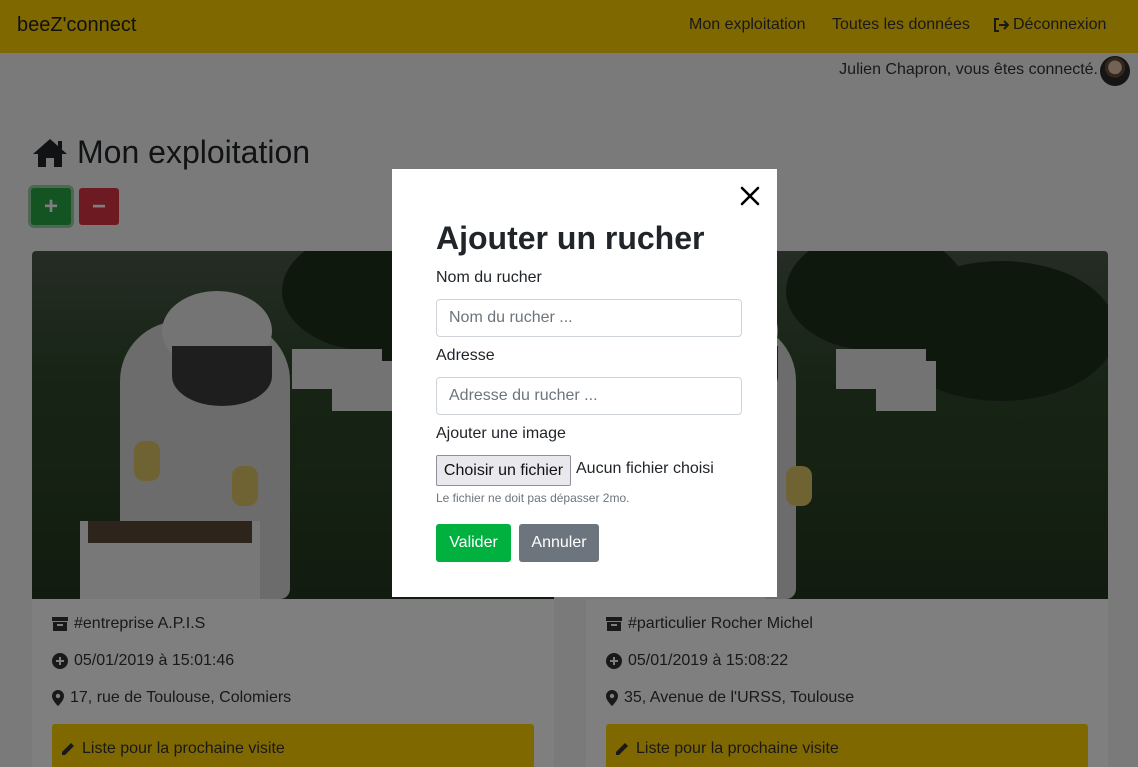 The width and height of the screenshot is (1138, 767). What do you see at coordinates (570, 238) in the screenshot?
I see `modal-title: Ajouter un rucher` at bounding box center [570, 238].